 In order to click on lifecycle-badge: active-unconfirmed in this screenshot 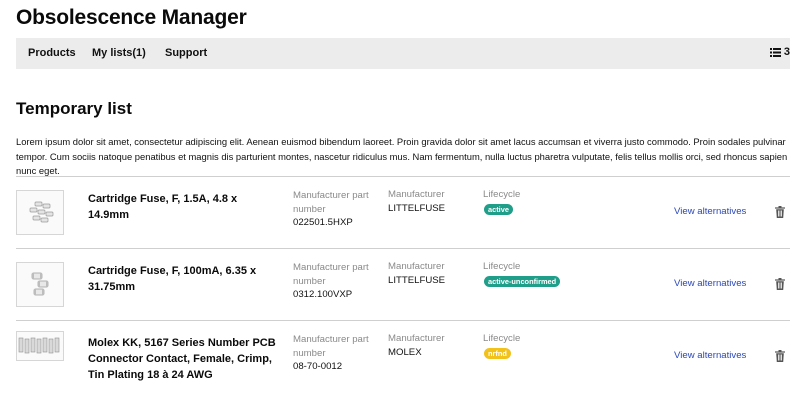, I will do `click(522, 281)`.